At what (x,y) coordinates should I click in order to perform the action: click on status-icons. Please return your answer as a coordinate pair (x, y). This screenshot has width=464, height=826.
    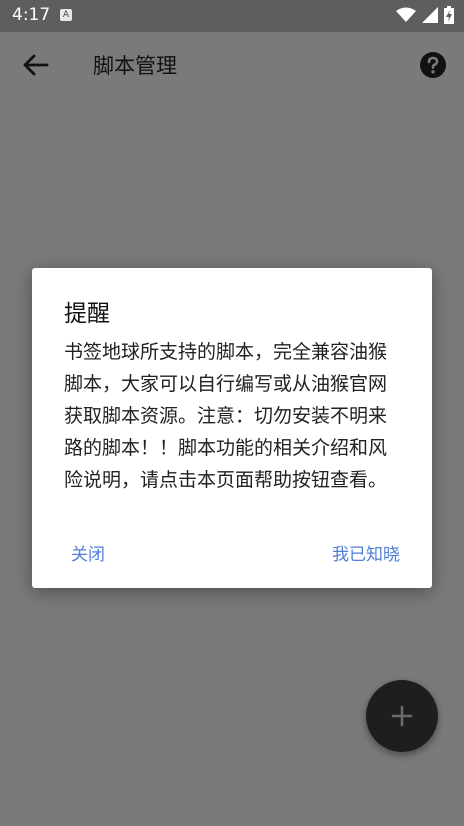
    Looking at the image, I should click on (425, 15).